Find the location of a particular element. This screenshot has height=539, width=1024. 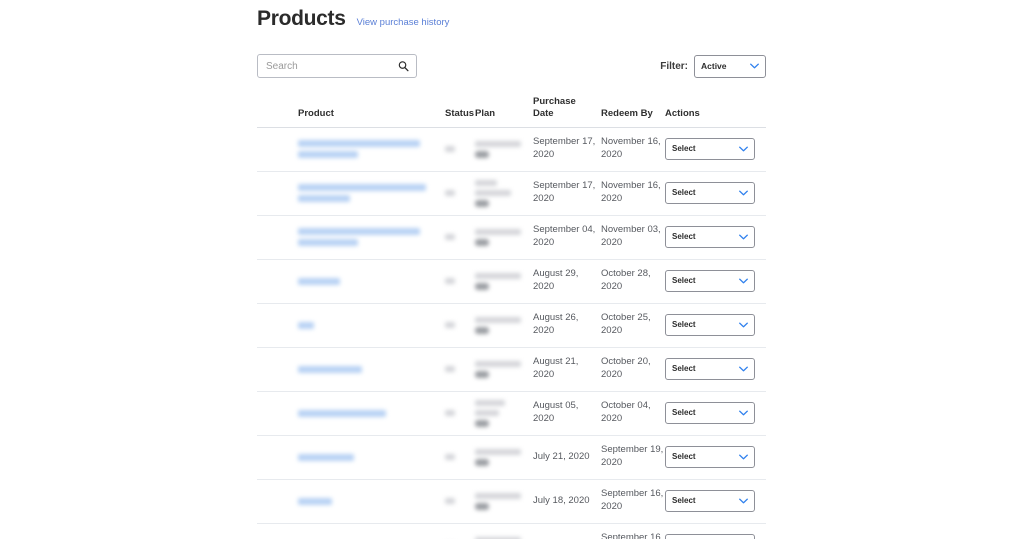

search-input is located at coordinates (337, 66).